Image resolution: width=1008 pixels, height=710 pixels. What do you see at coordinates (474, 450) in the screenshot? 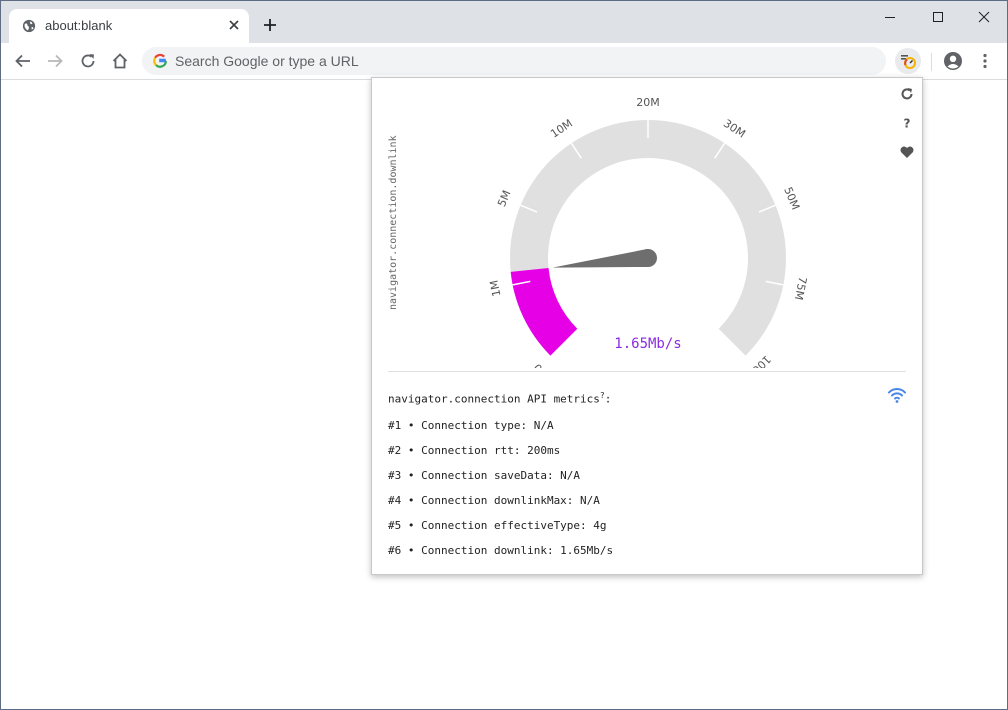
I see `metric-connection-rtt: #2 • Connection rtt: 200ms` at bounding box center [474, 450].